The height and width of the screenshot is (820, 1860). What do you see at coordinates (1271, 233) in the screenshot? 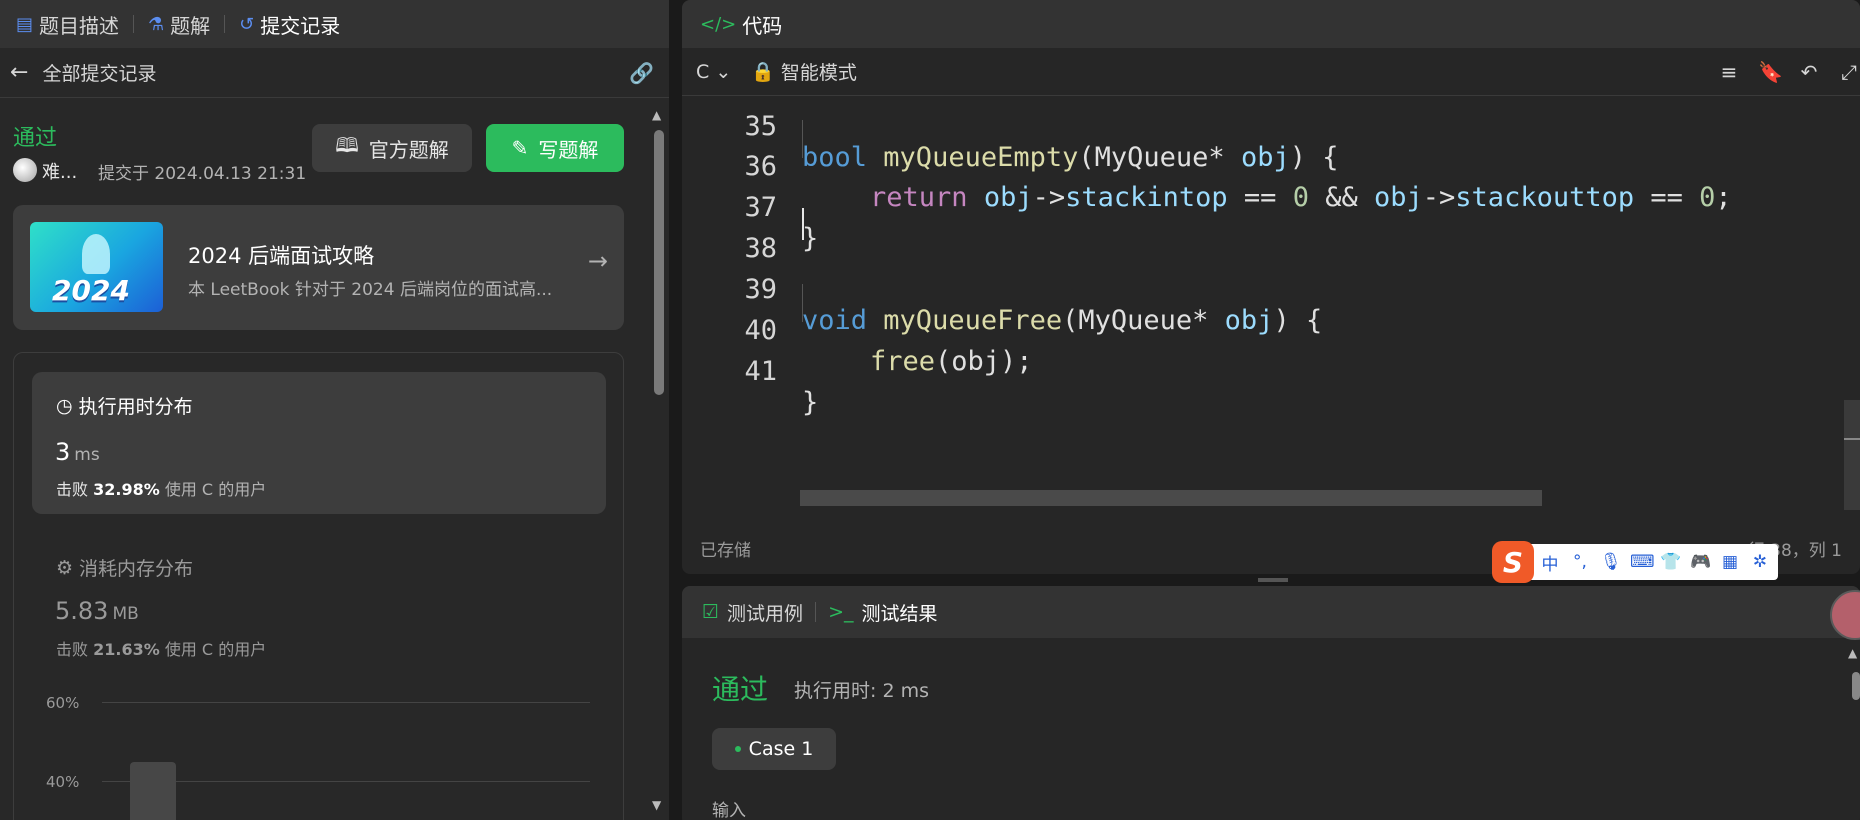
I see `code-line: 38` at bounding box center [1271, 233].